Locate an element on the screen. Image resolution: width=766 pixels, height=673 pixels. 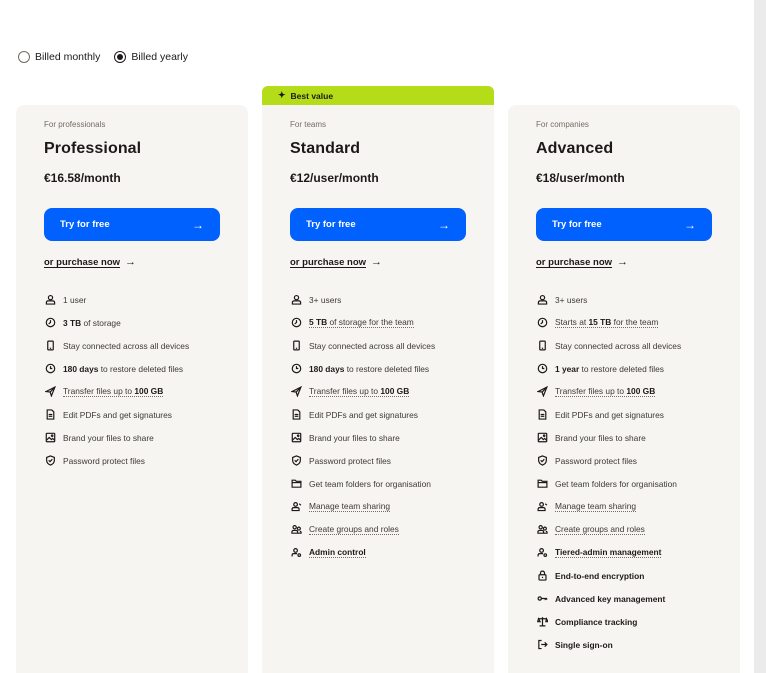
image-icon is located at coordinates (50, 438).